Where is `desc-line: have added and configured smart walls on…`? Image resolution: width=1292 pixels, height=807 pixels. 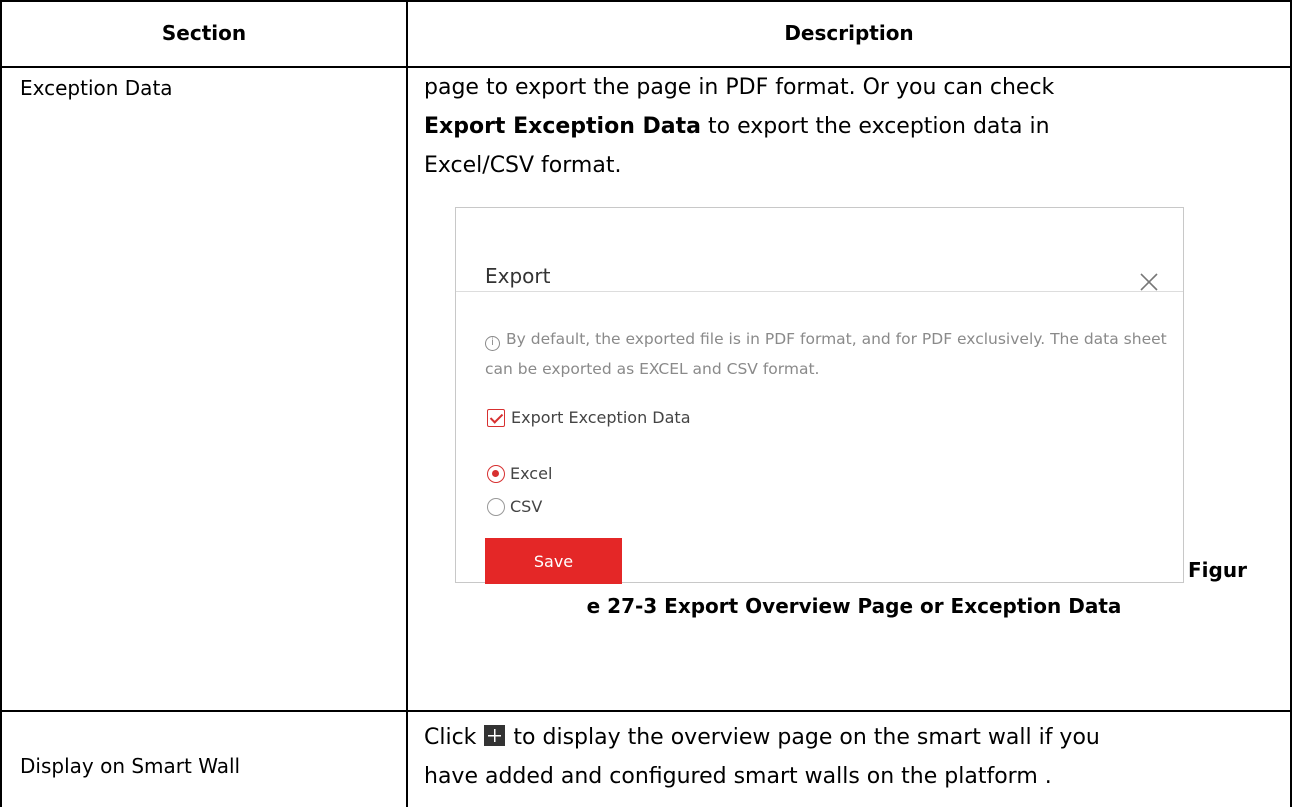
desc-line: have added and configured smart walls on… is located at coordinates (738, 776).